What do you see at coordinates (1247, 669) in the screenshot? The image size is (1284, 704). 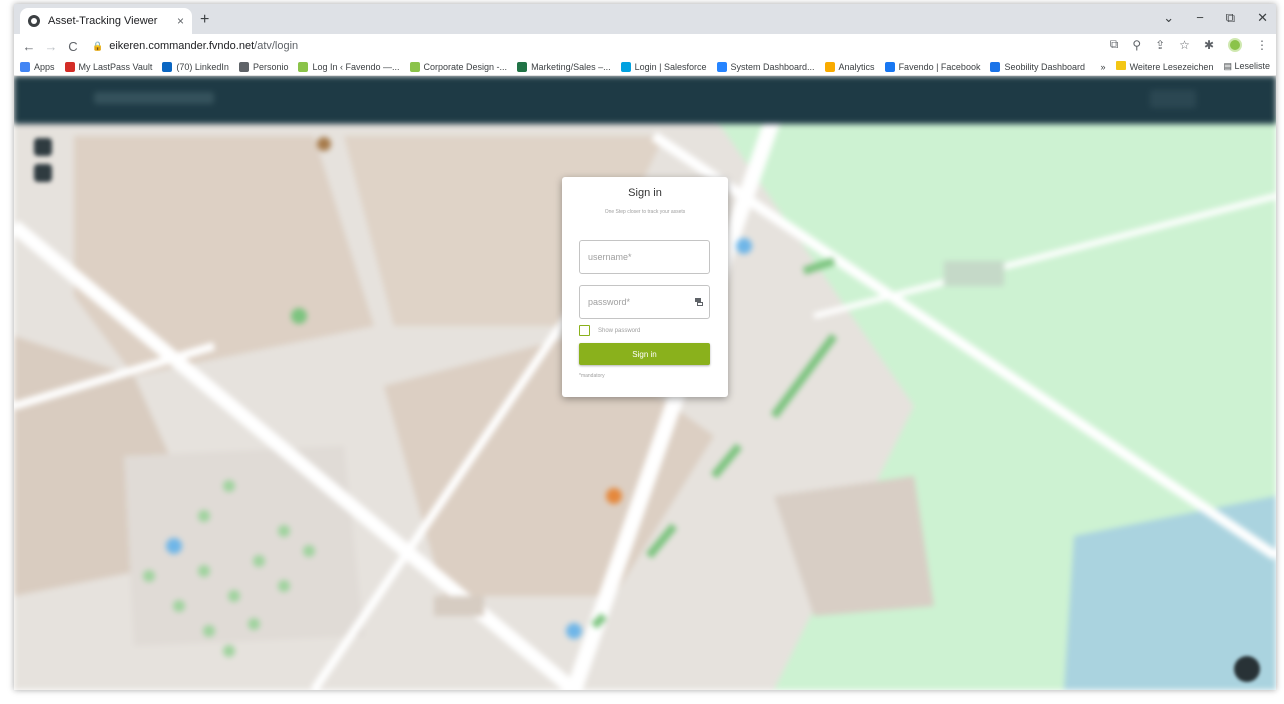 I see `map-locate-button` at bounding box center [1247, 669].